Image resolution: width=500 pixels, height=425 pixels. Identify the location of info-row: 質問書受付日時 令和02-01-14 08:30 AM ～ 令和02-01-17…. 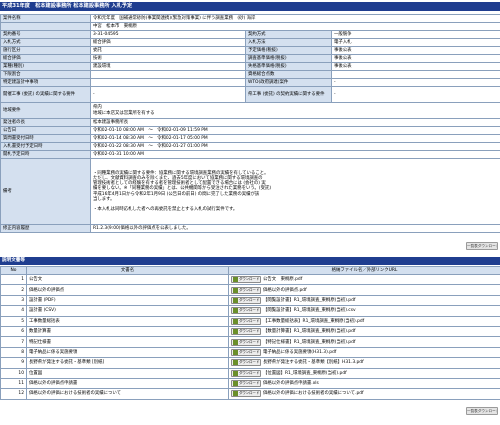
(250, 138).